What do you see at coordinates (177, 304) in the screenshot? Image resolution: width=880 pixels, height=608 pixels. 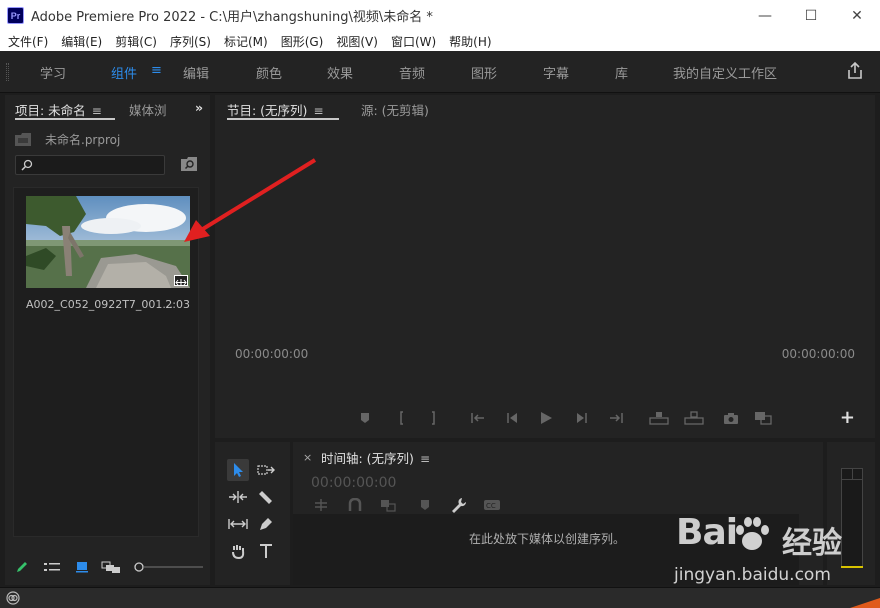 I see `clip-duration: 2:03` at bounding box center [177, 304].